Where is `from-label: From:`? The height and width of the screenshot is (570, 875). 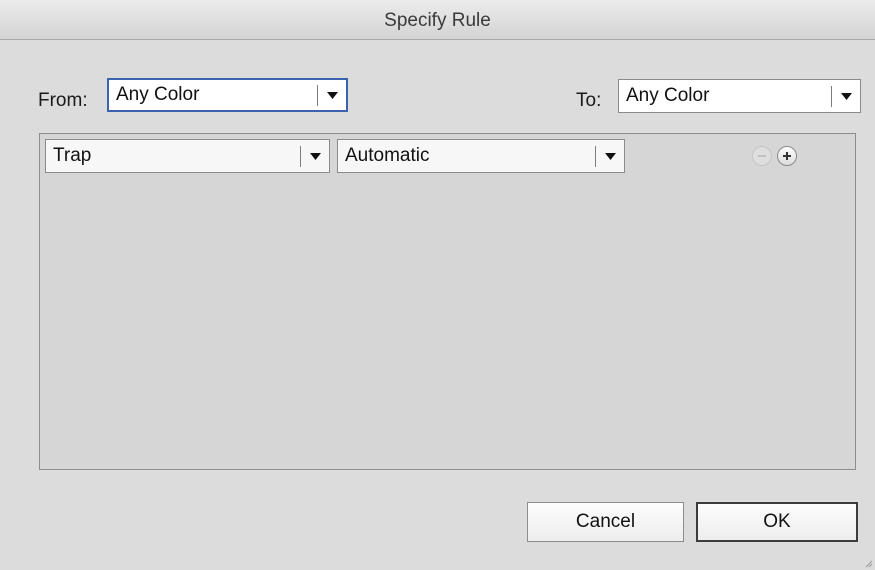
from-label: From: is located at coordinates (63, 100).